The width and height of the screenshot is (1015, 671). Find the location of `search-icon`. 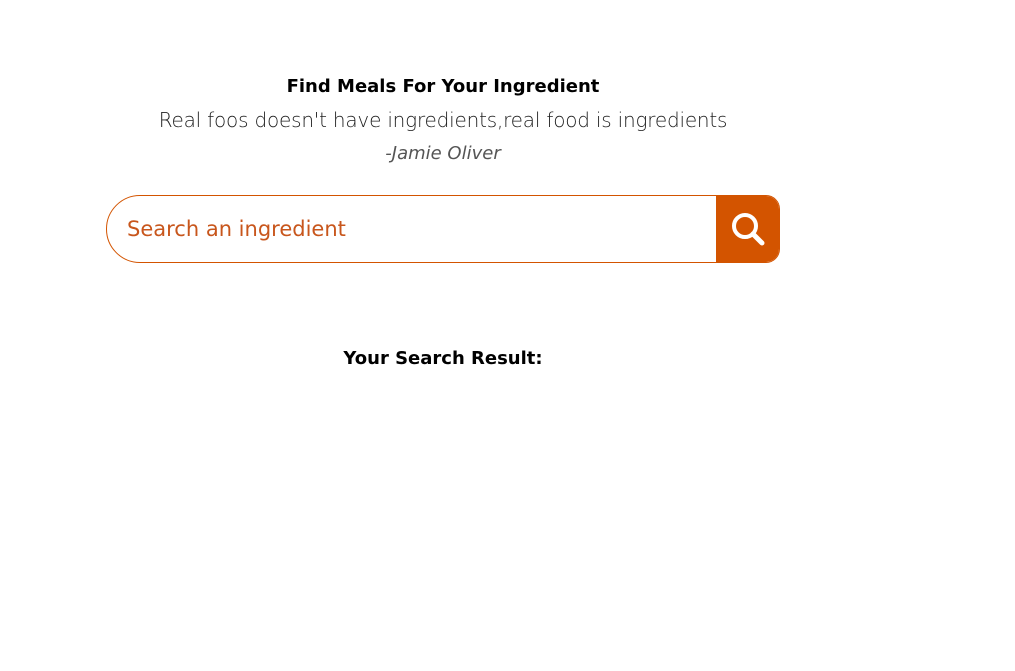

search-icon is located at coordinates (747, 229).